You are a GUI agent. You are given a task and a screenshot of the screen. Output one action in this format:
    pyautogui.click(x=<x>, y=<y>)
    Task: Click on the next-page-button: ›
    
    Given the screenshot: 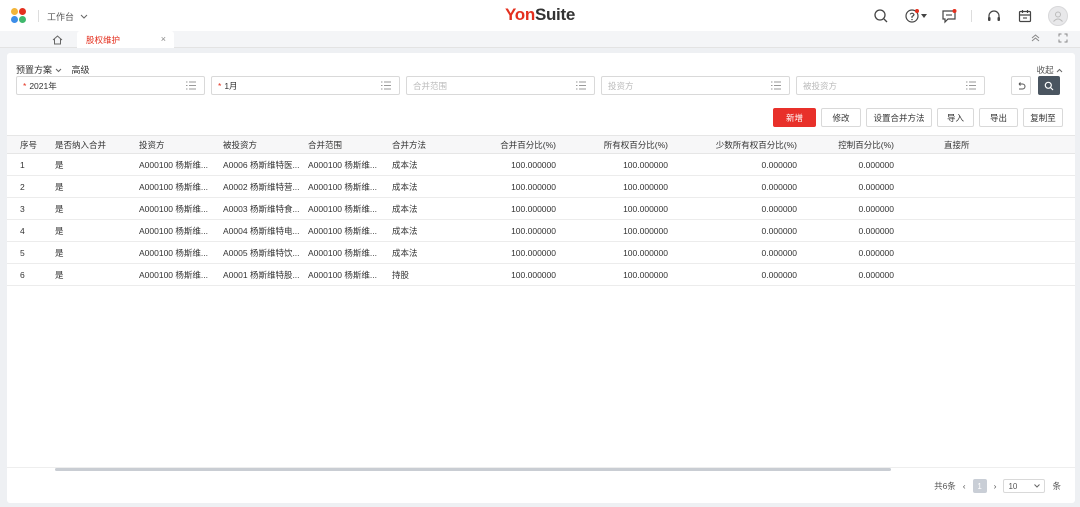 What is the action you would take?
    pyautogui.click(x=995, y=486)
    